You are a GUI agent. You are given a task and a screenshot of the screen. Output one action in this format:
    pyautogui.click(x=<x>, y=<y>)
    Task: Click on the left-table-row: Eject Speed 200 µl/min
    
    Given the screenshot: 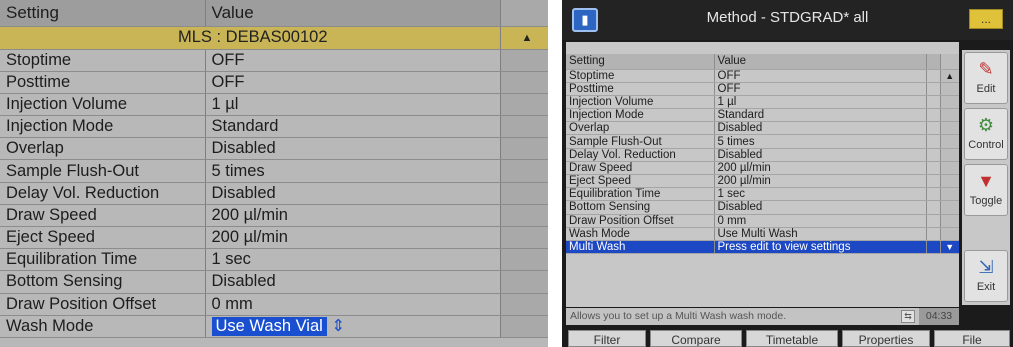 What is the action you would take?
    pyautogui.click(x=274, y=238)
    